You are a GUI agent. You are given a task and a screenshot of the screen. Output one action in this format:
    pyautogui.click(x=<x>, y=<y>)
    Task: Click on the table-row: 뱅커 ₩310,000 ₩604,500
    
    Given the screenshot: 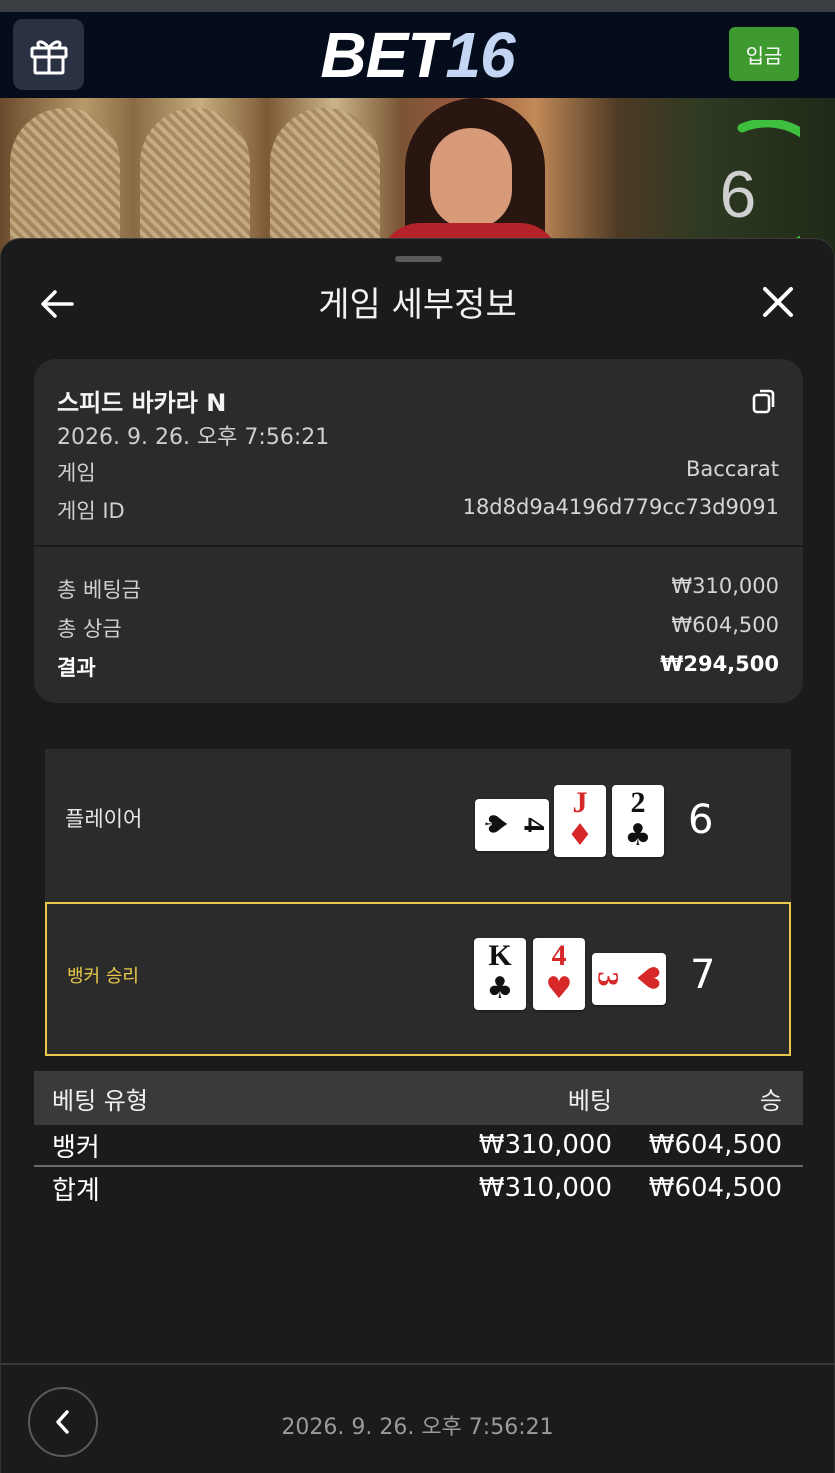 What is the action you would take?
    pyautogui.click(x=418, y=1146)
    